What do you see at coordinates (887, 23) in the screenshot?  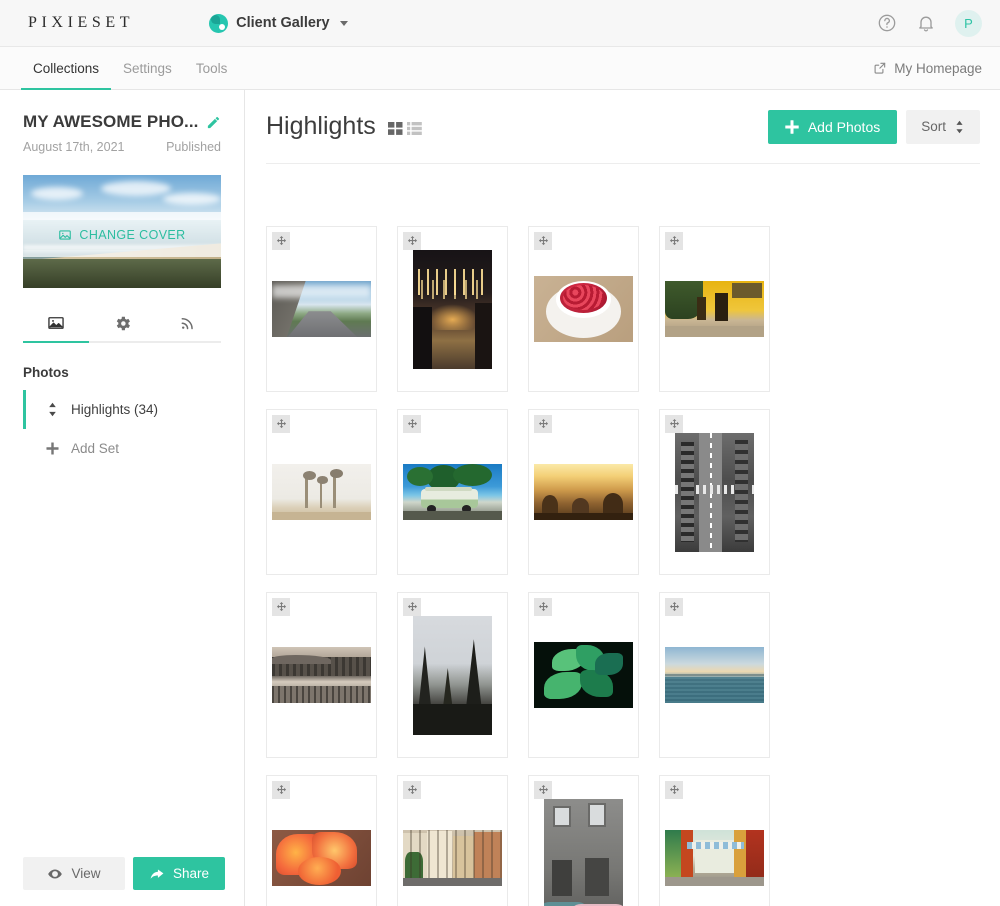 I see `help-circle-icon` at bounding box center [887, 23].